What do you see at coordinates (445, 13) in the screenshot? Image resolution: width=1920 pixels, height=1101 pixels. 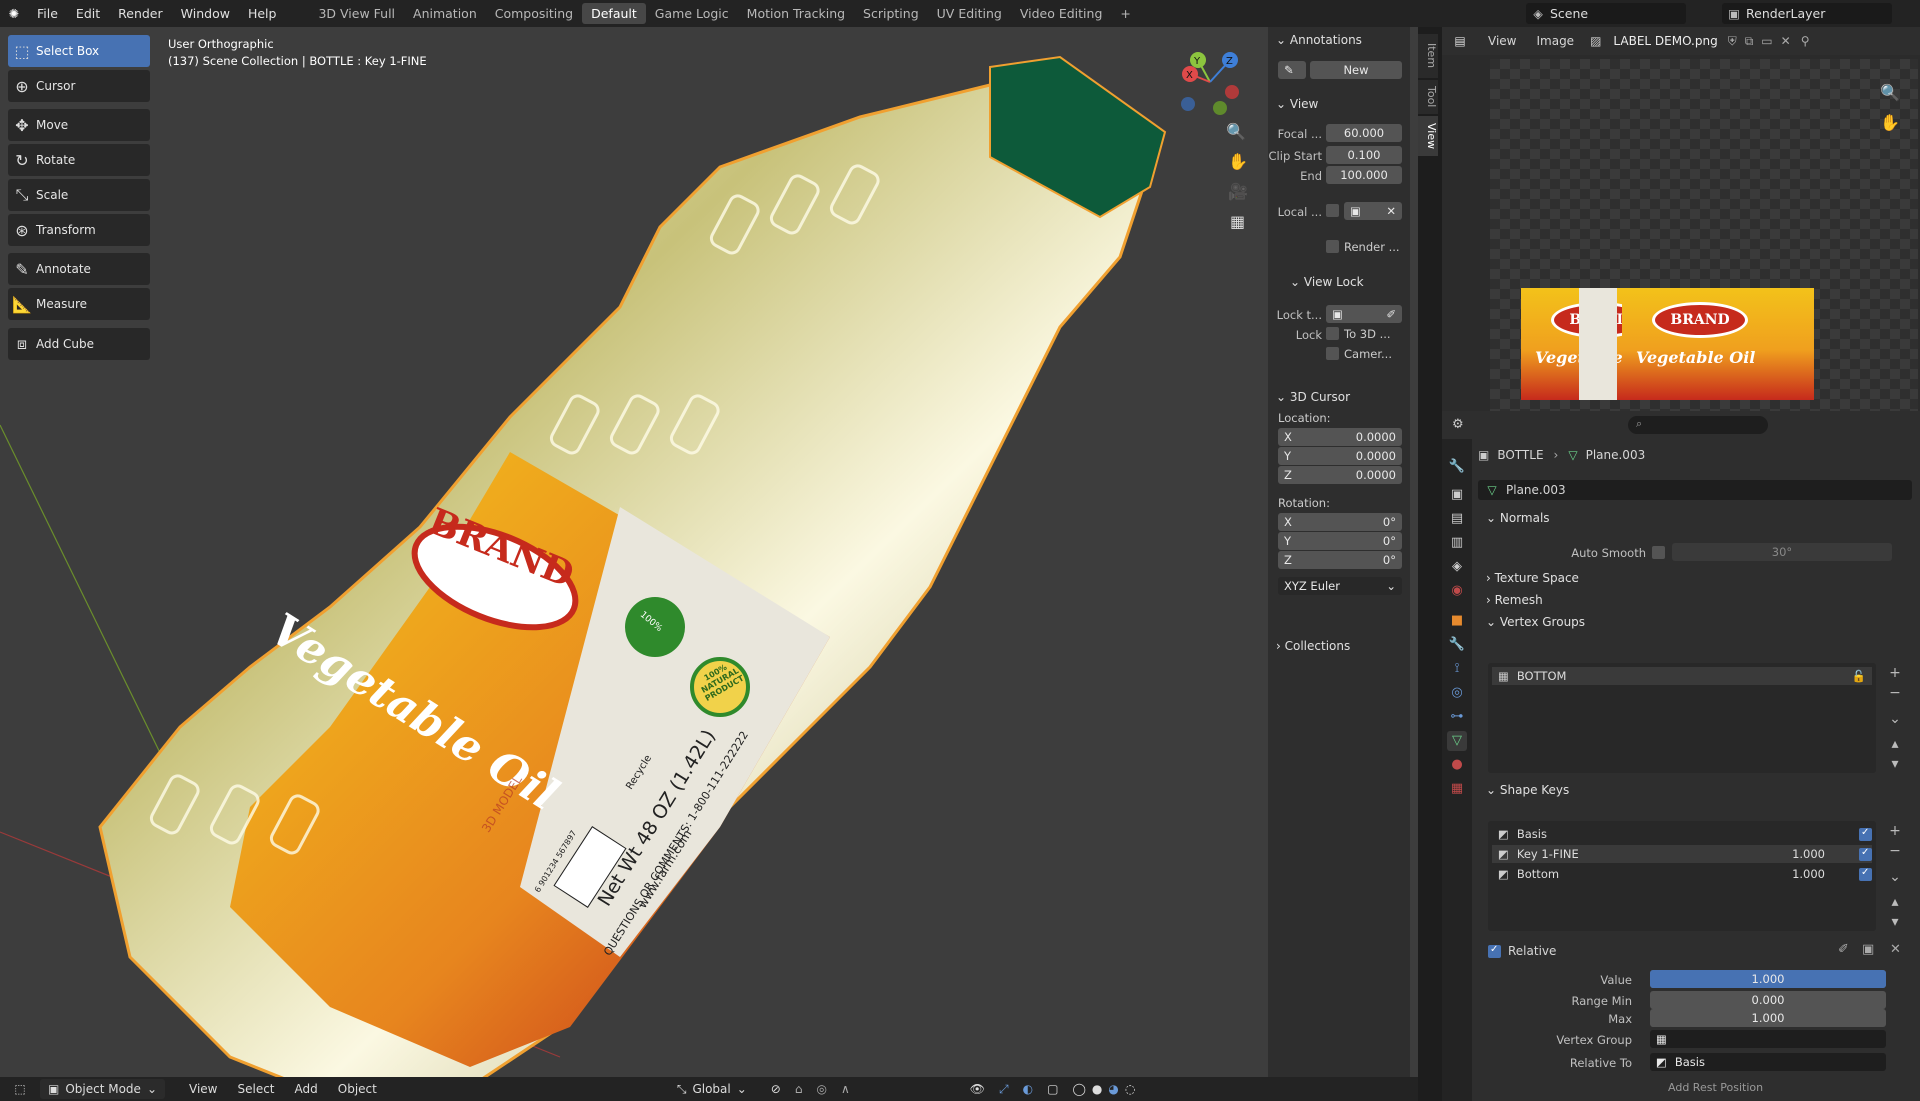 I see `tab-animation: Animation` at bounding box center [445, 13].